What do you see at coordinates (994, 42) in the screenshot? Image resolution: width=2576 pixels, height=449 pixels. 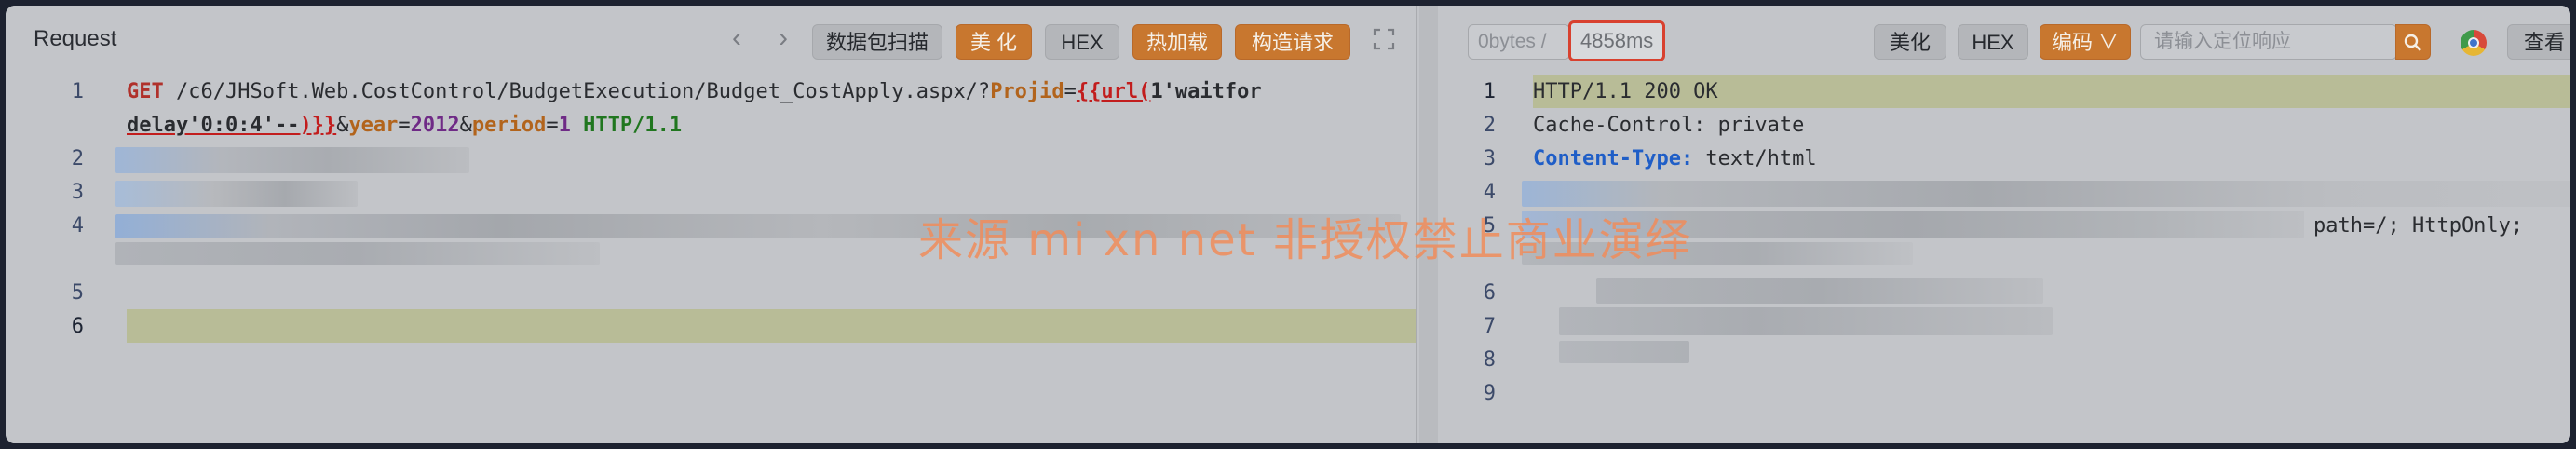 I see `beautify-button: 美 化` at bounding box center [994, 42].